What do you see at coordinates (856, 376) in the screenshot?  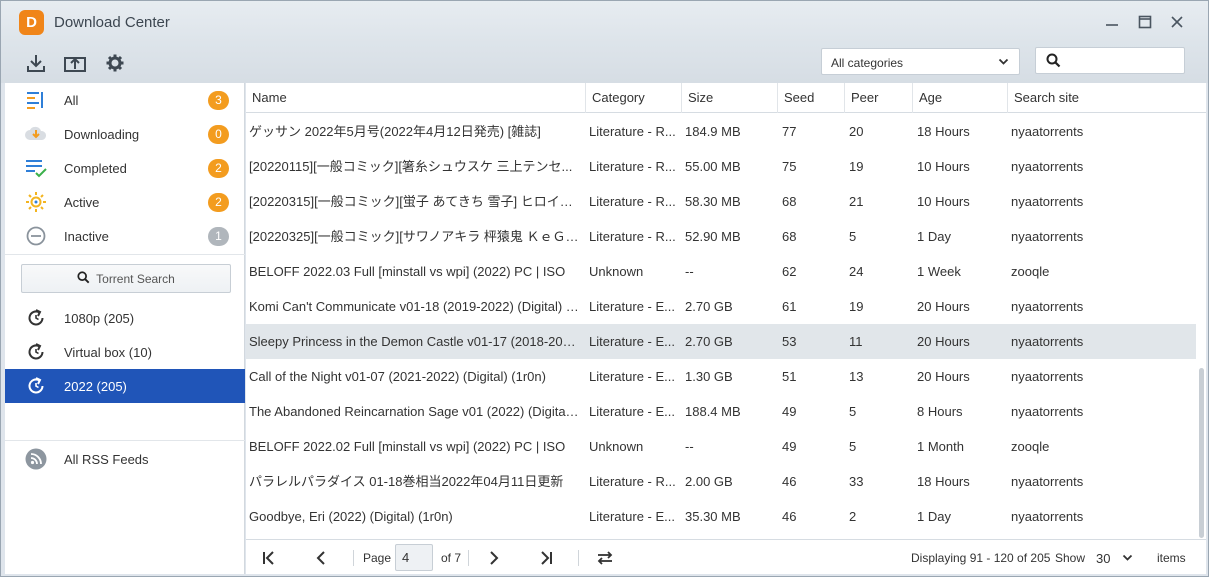 I see `cell-peer: 13` at bounding box center [856, 376].